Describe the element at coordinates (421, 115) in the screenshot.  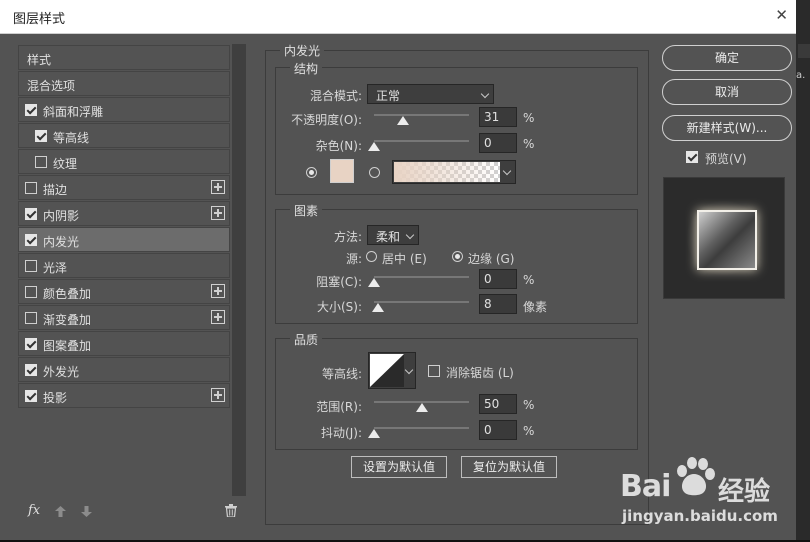
I see `opacity-slider-track` at that location.